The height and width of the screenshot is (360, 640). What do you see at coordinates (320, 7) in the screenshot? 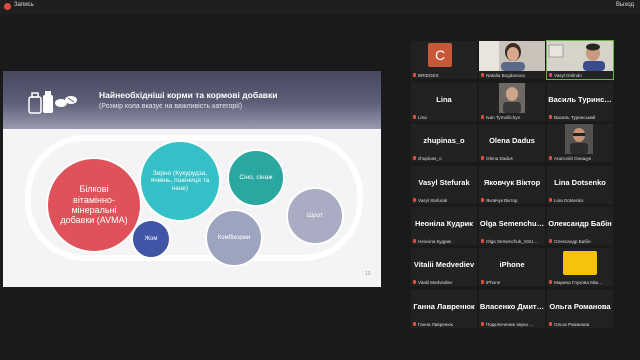
I see `top-bar: Запись Выход` at bounding box center [320, 7].